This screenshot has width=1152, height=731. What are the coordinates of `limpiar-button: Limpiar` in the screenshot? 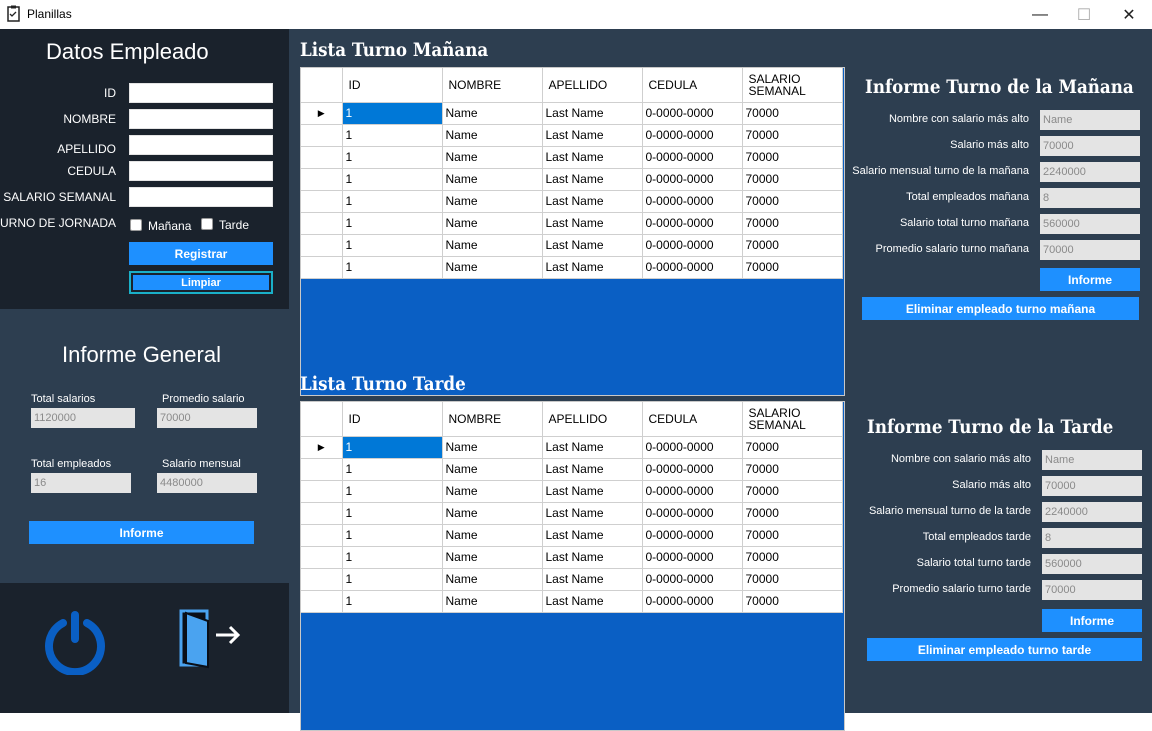 It's located at (201, 282).